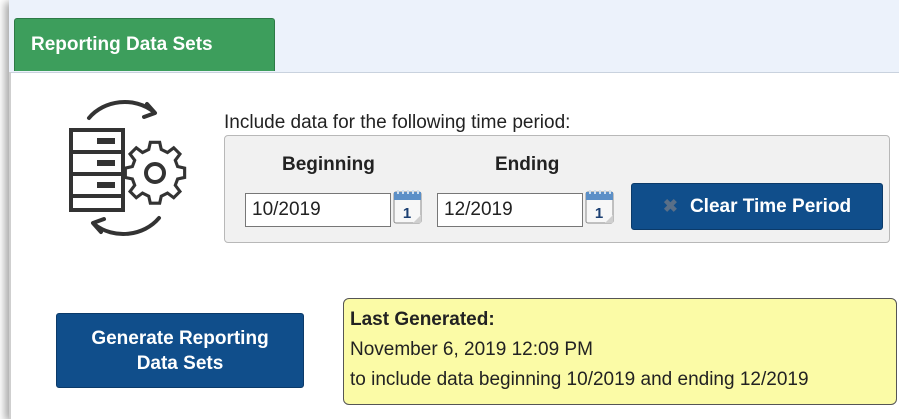  I want to click on last-generated-timestamp: November 6, 2019 12:09 PM, so click(471, 349).